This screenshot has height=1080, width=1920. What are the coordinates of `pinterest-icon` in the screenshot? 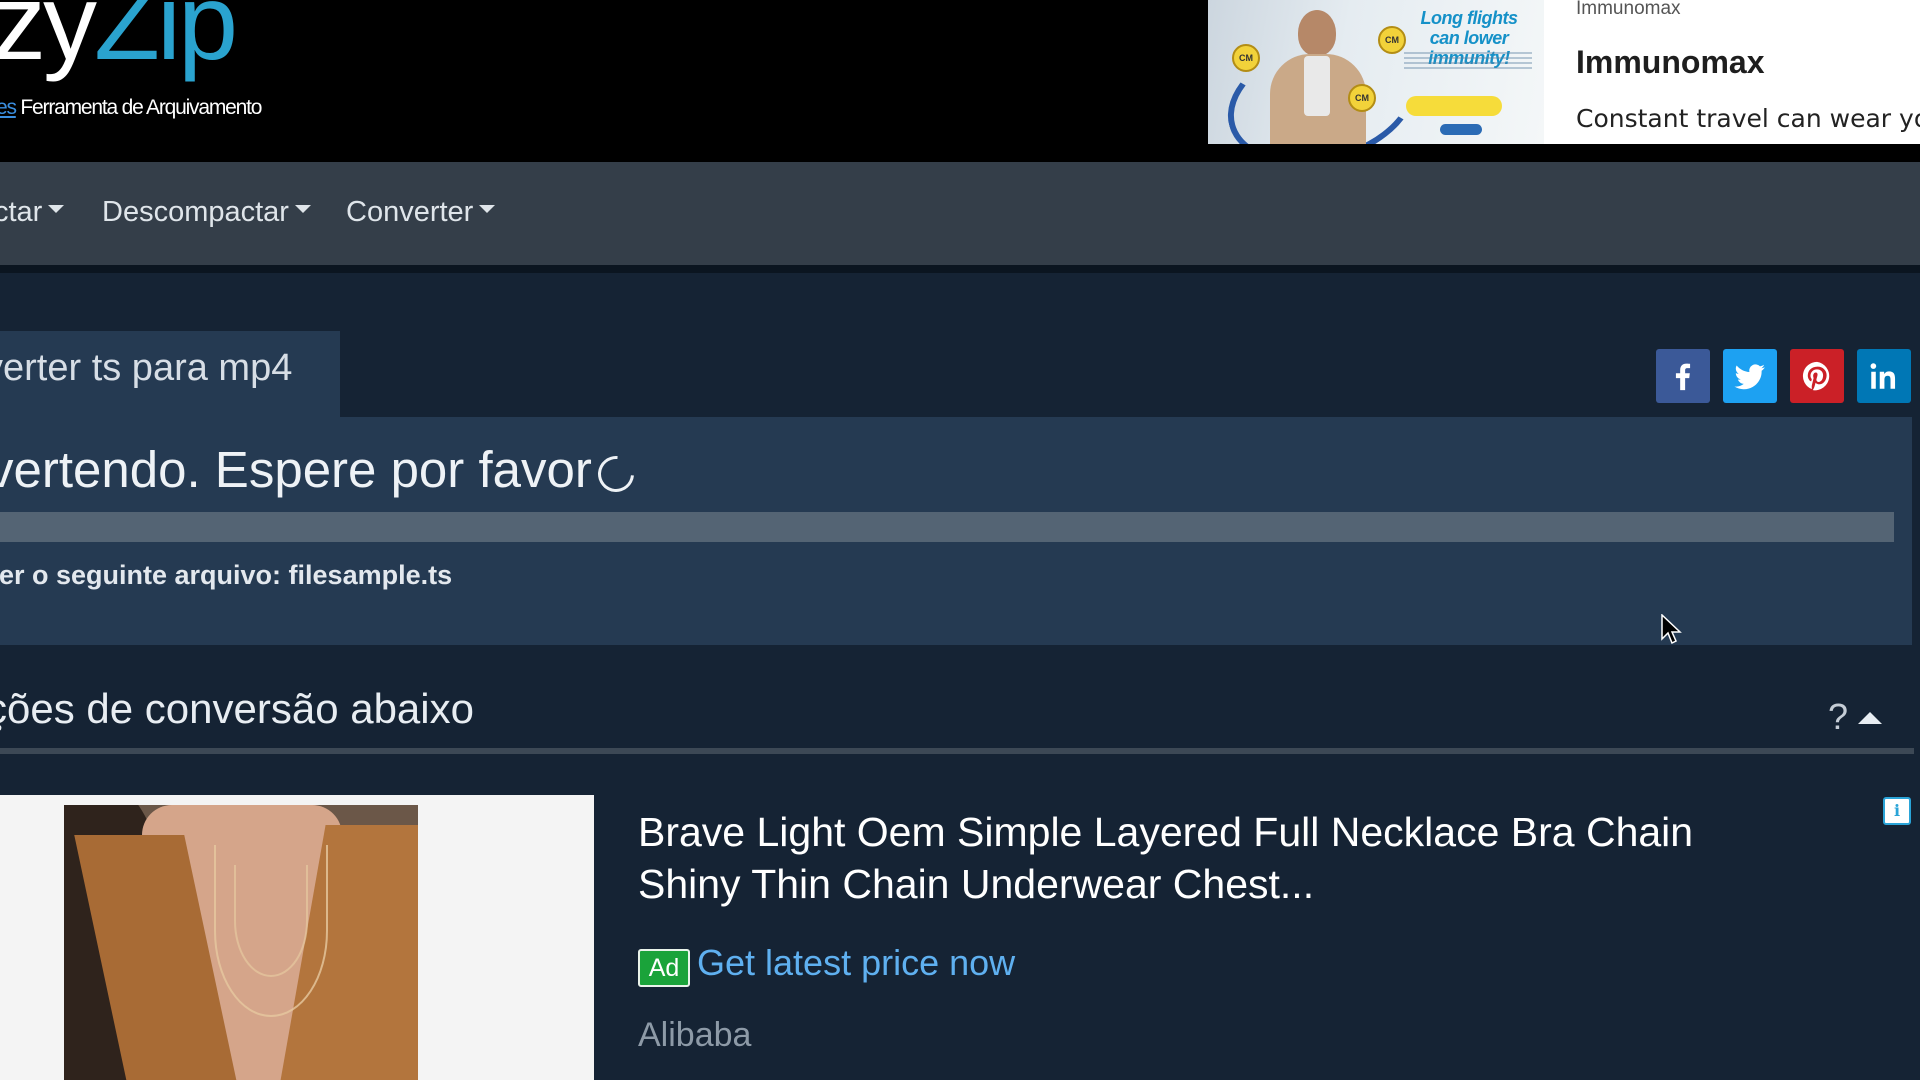 It's located at (1816, 376).